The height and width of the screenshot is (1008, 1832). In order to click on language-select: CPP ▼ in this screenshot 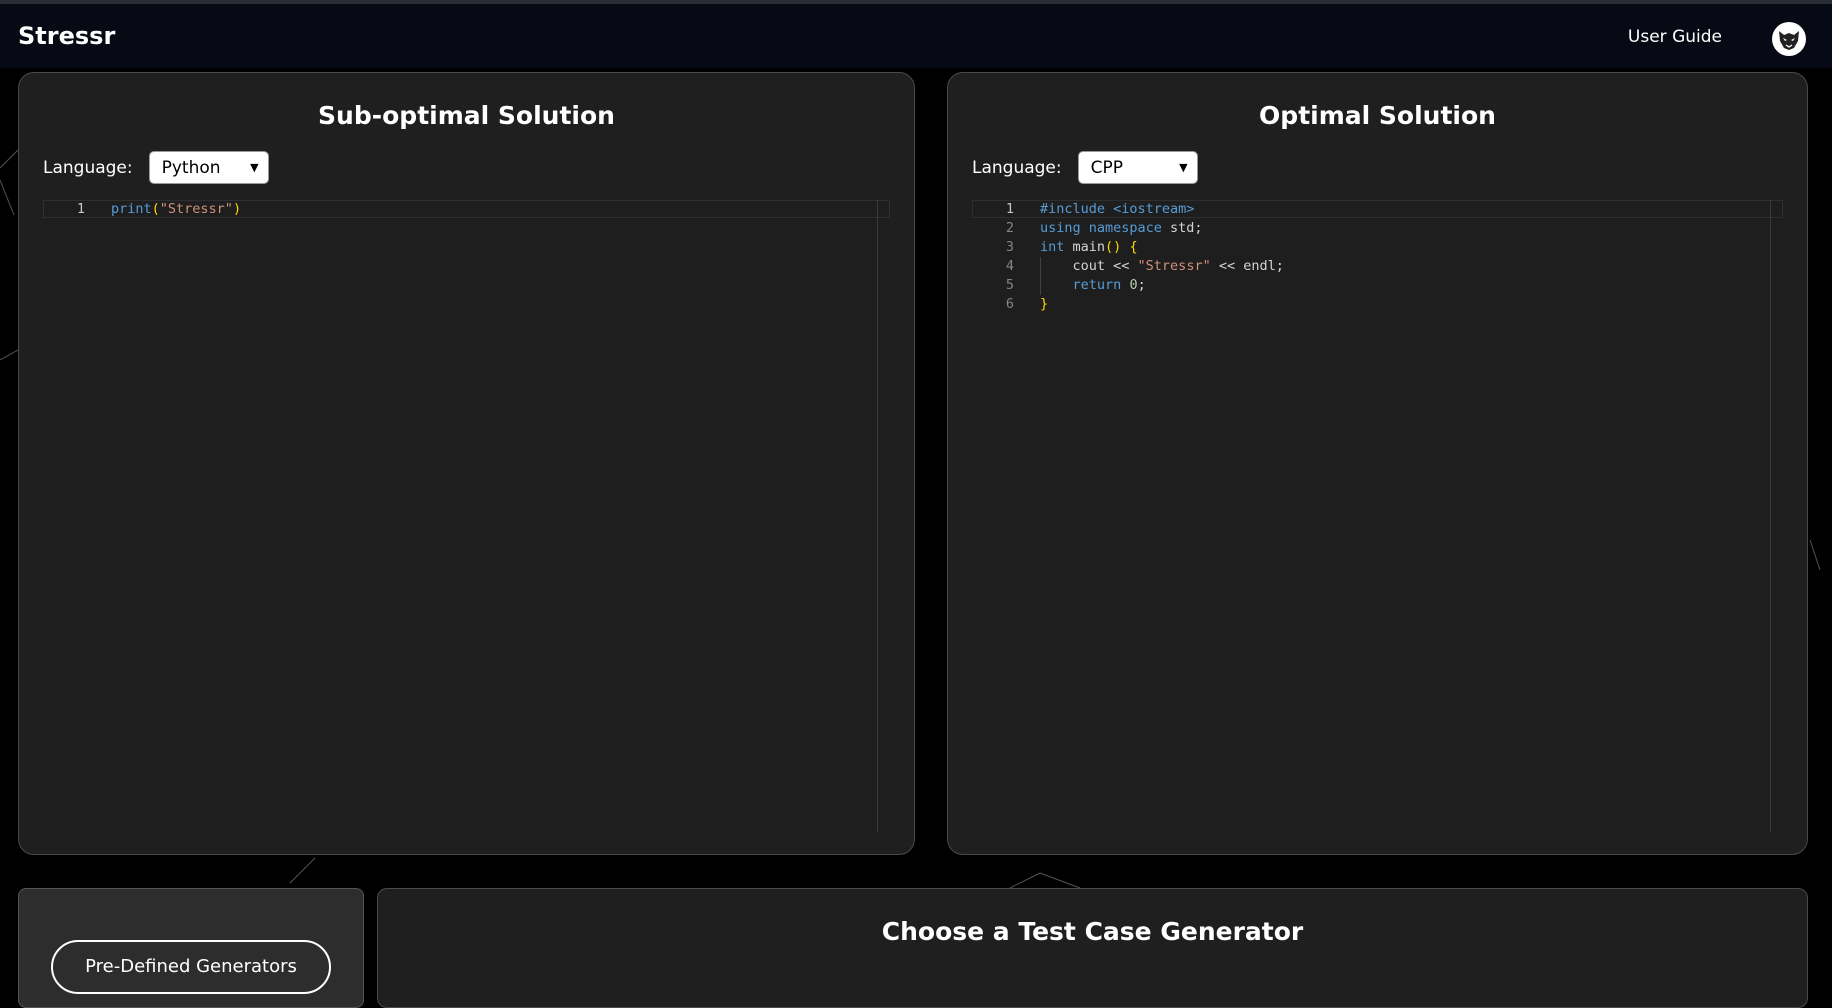, I will do `click(1137, 167)`.